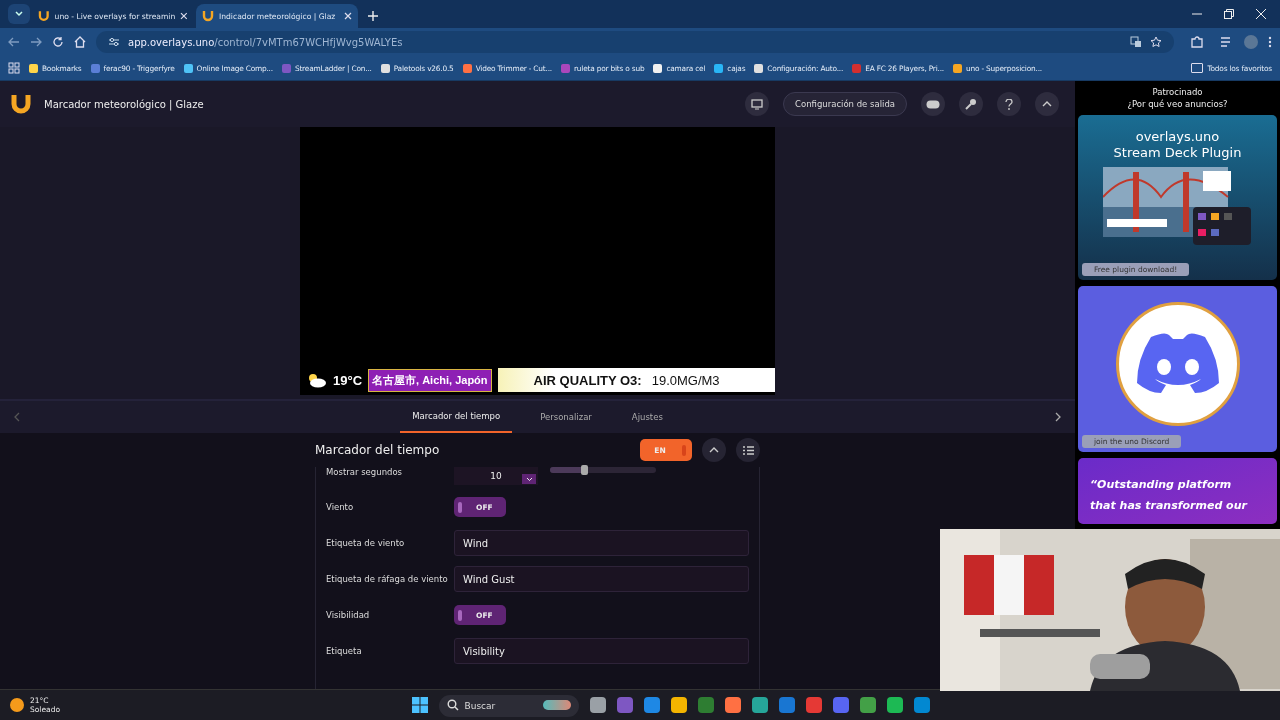 The width and height of the screenshot is (1280, 720). Describe the element at coordinates (430, 380) in the screenshot. I see `location-label: 名古屋市, Aichi, Japón` at that location.